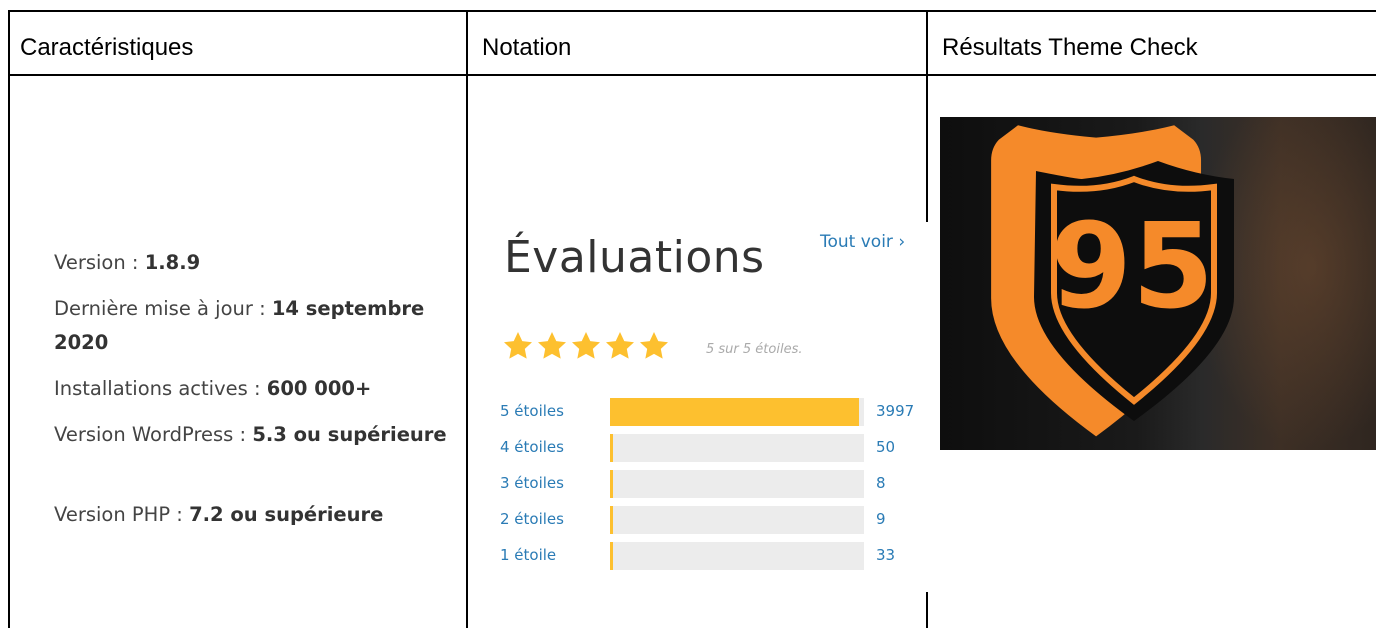  I want to click on spec-wordpress-version: Version WordPress : 5.3 ou supérieure, so click(250, 434).